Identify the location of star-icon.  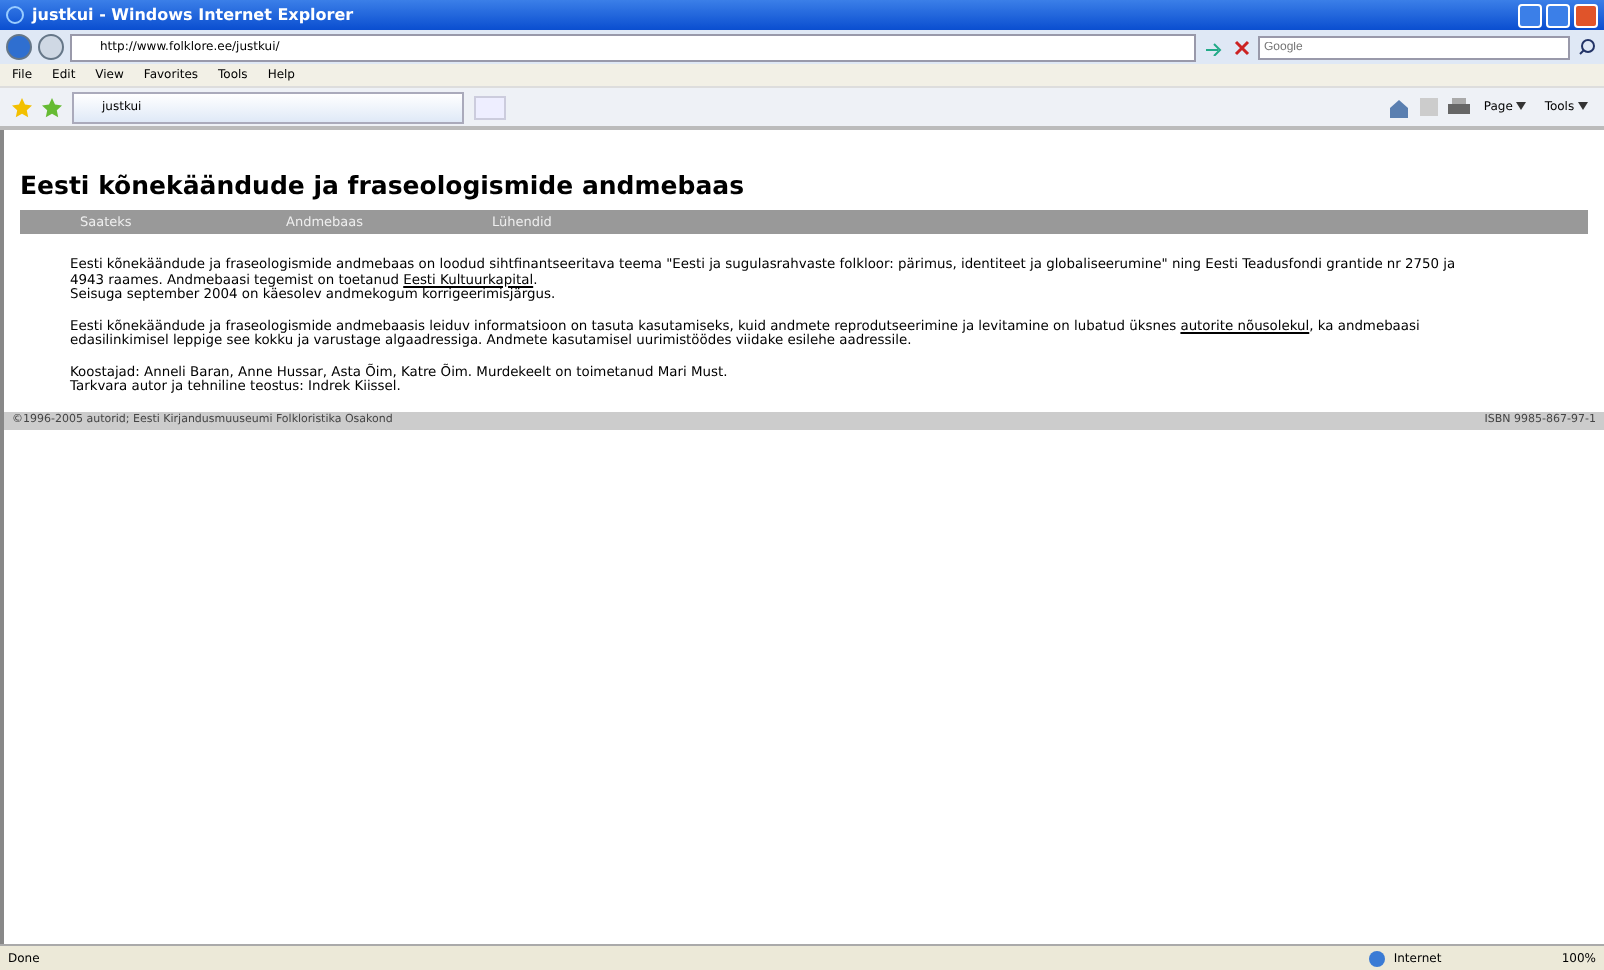
(22, 107).